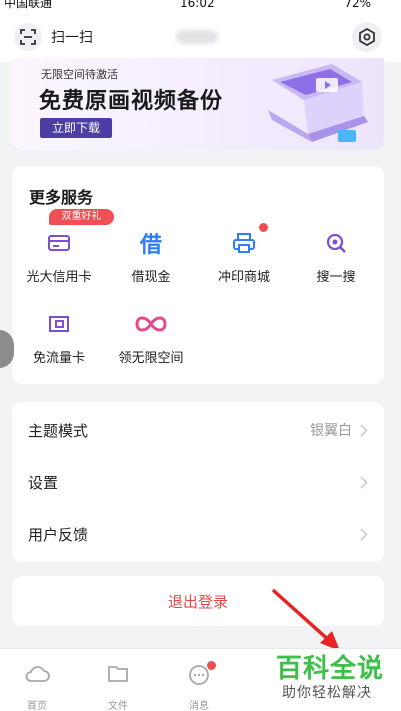  I want to click on username-blurred, so click(197, 37).